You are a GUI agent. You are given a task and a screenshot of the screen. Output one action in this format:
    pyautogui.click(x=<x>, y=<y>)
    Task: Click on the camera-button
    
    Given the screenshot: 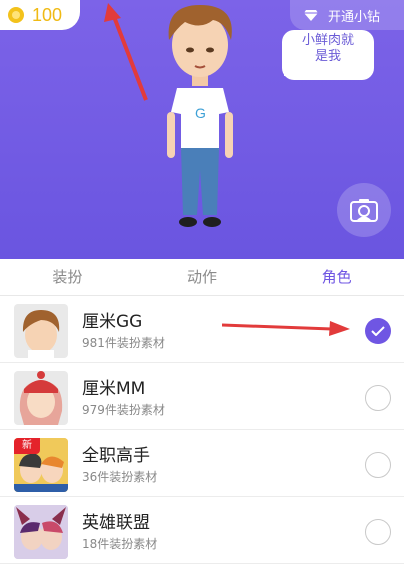 What is the action you would take?
    pyautogui.click(x=364, y=210)
    